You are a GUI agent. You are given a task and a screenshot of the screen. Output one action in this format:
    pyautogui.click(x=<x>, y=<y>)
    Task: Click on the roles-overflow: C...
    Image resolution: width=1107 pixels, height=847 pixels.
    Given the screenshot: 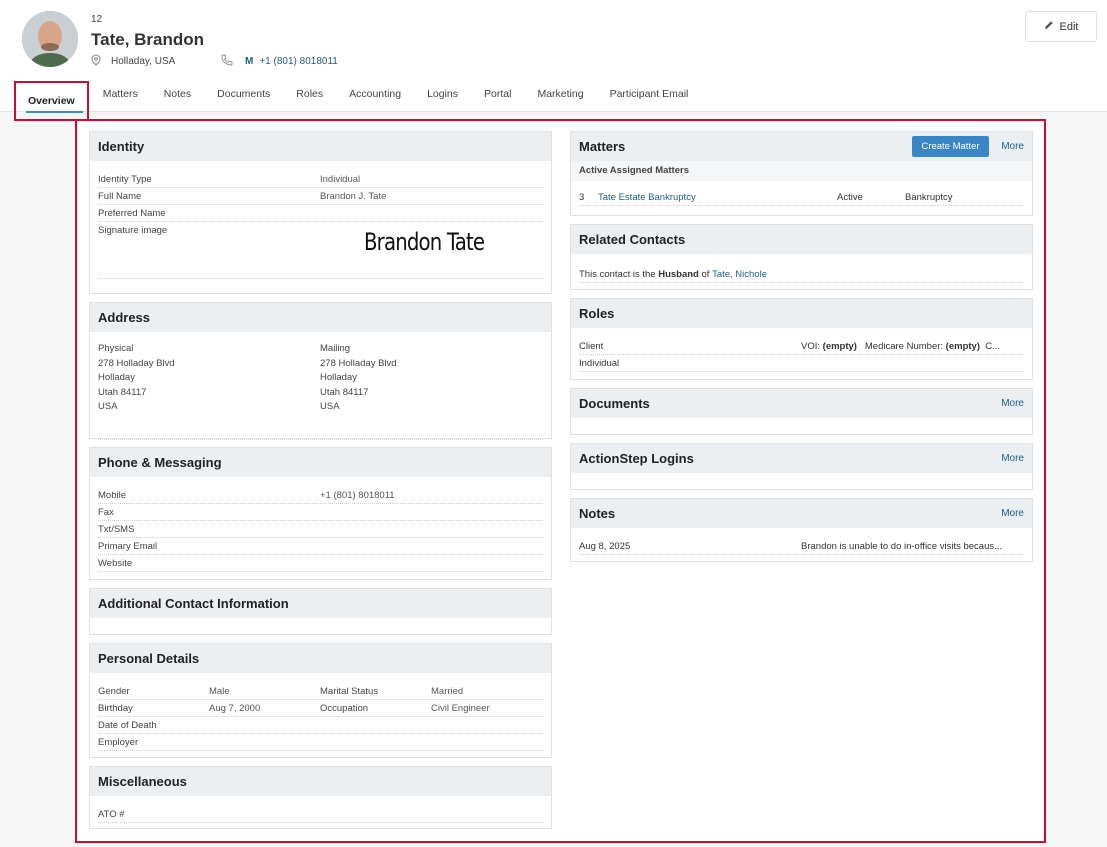 What is the action you would take?
    pyautogui.click(x=993, y=346)
    